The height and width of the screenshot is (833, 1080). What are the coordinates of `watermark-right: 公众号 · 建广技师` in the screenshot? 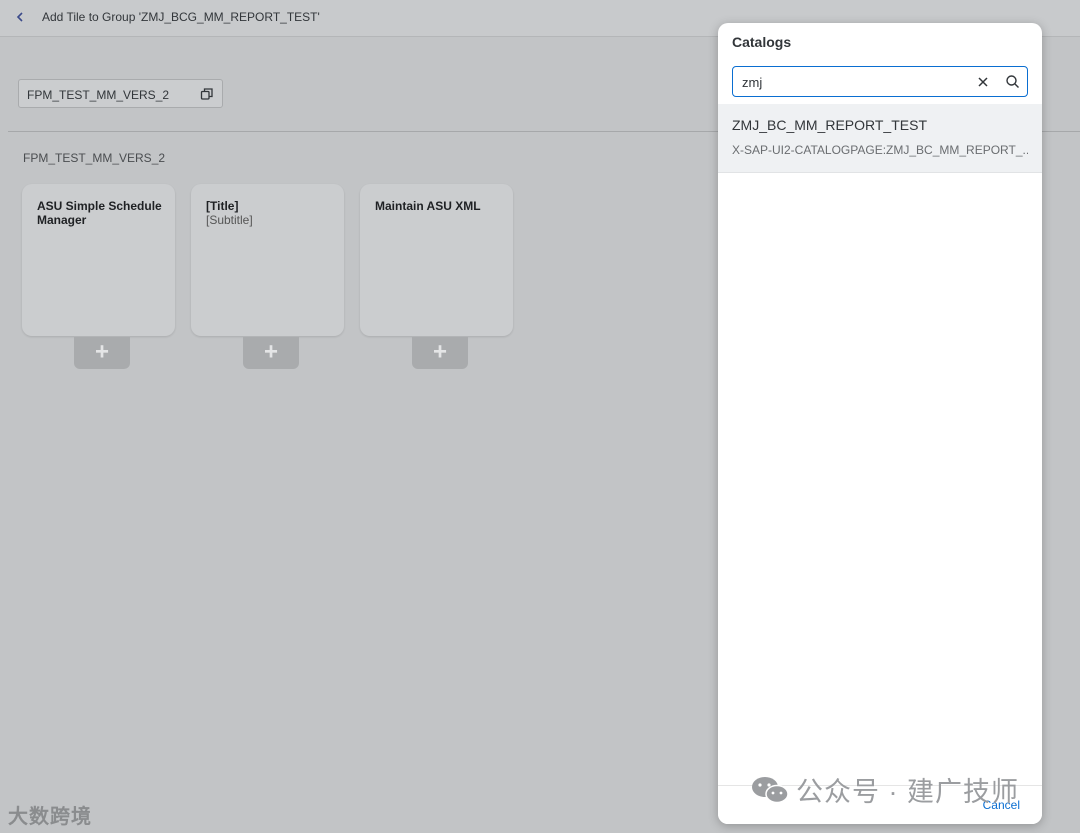 It's located at (884, 789).